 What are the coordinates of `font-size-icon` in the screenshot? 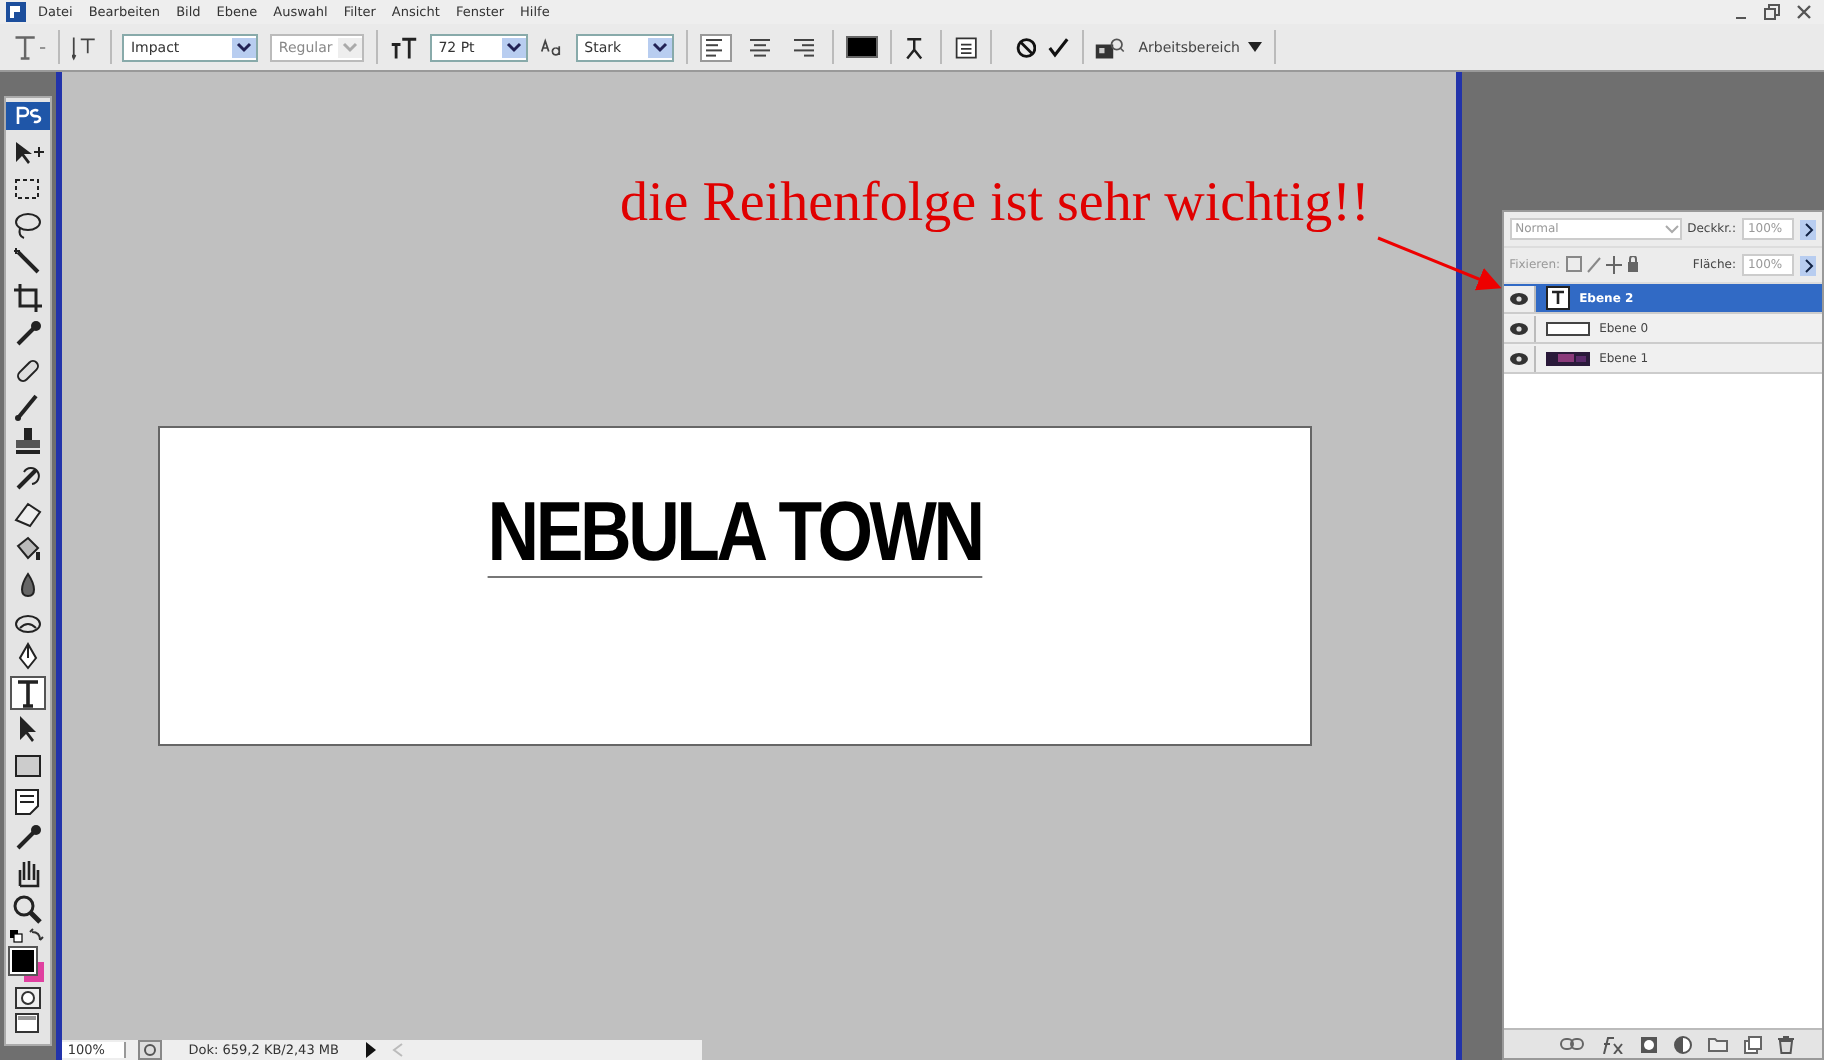 It's located at (404, 47).